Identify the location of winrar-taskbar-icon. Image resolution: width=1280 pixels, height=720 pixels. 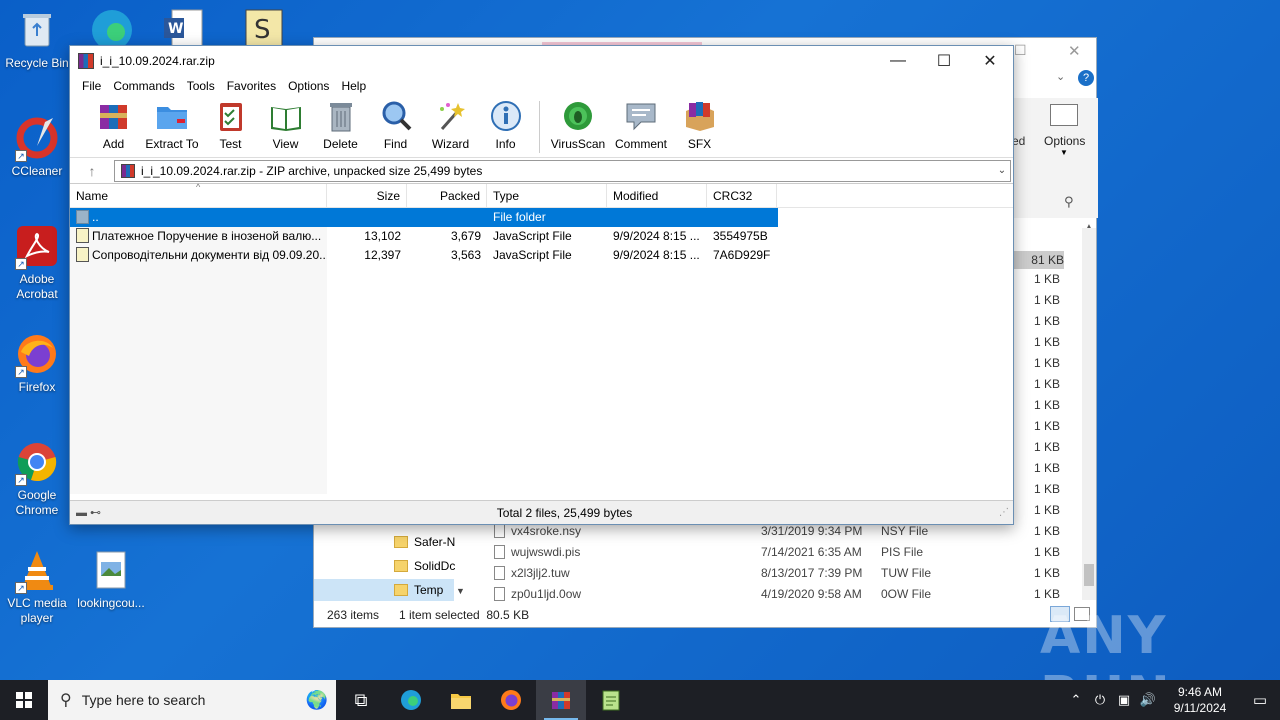
(561, 700).